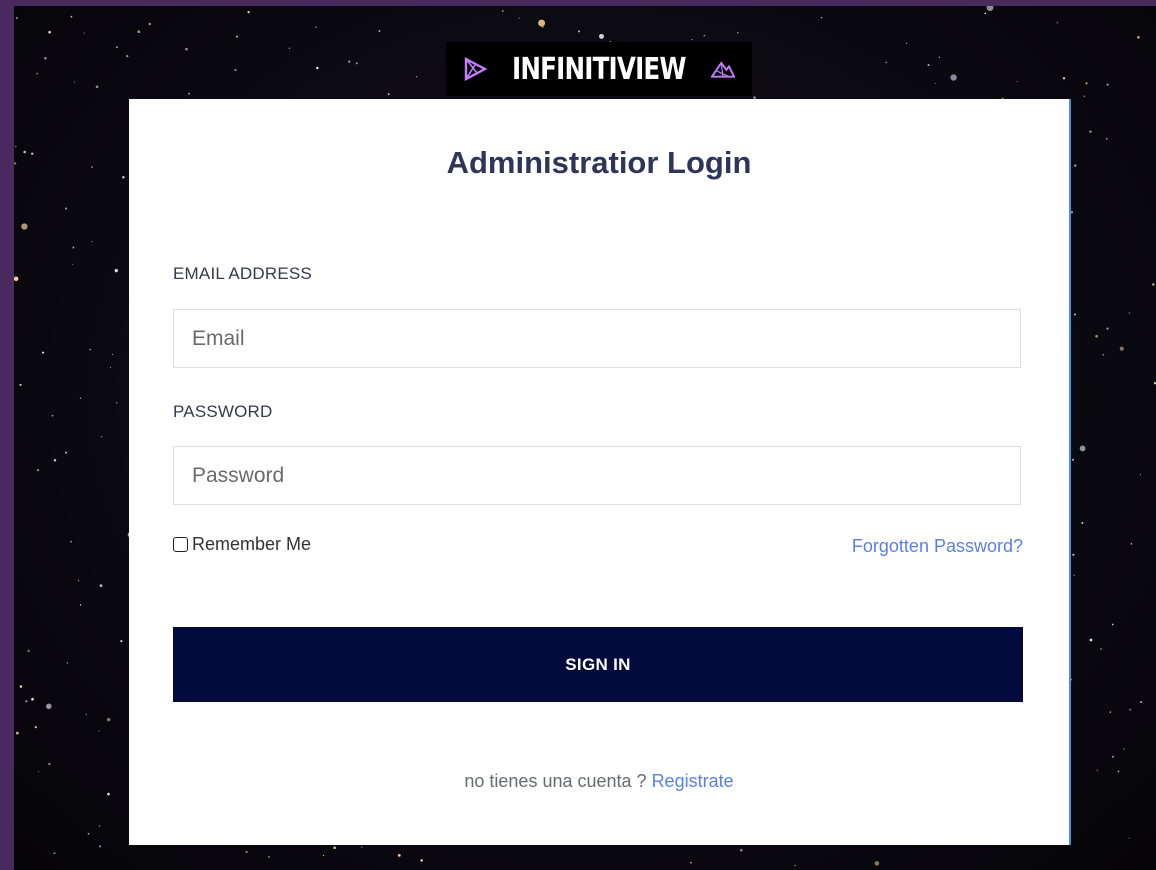 The image size is (1156, 870). I want to click on page-title: Administratior Login, so click(599, 162).